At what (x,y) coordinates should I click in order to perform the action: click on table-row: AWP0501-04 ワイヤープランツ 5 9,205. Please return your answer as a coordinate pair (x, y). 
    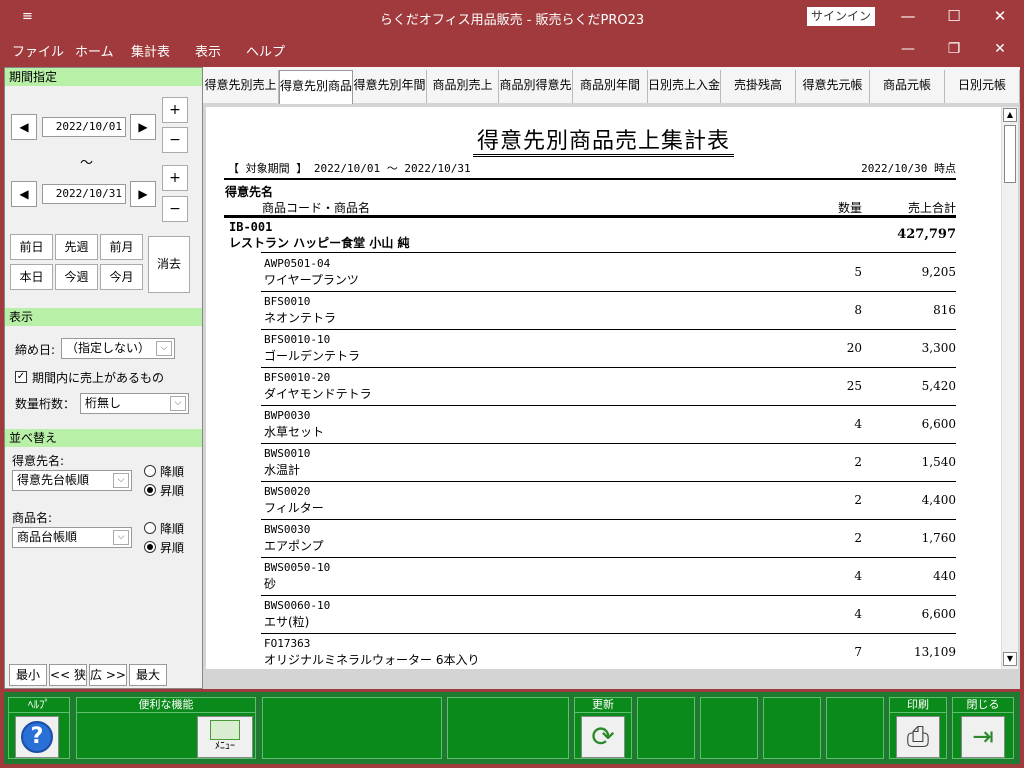
    Looking at the image, I should click on (608, 273).